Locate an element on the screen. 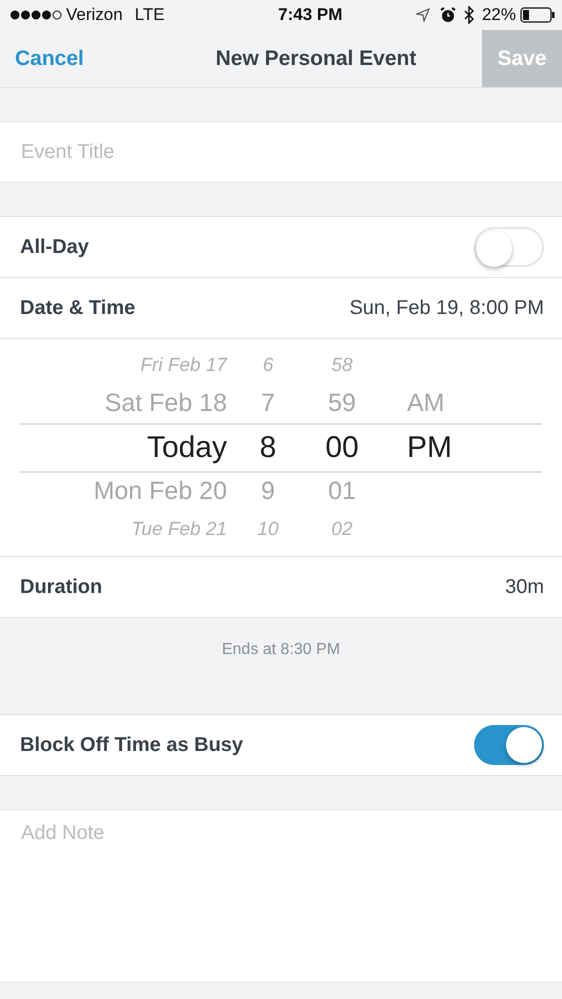 Image resolution: width=562 pixels, height=999 pixels. picker-hour: 6 is located at coordinates (262, 365).